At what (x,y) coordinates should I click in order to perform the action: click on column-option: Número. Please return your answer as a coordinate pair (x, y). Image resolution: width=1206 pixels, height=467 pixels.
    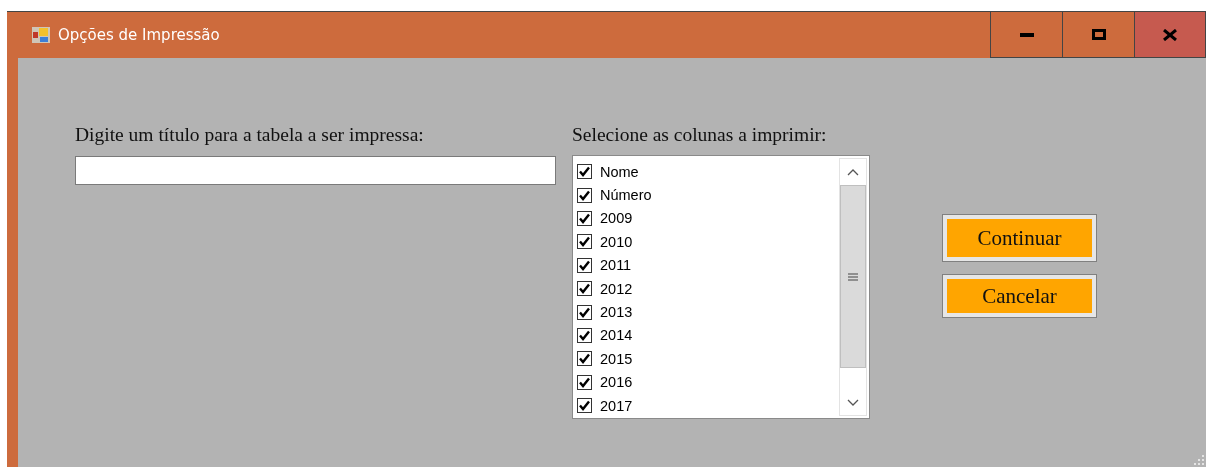
    Looking at the image, I should click on (626, 195).